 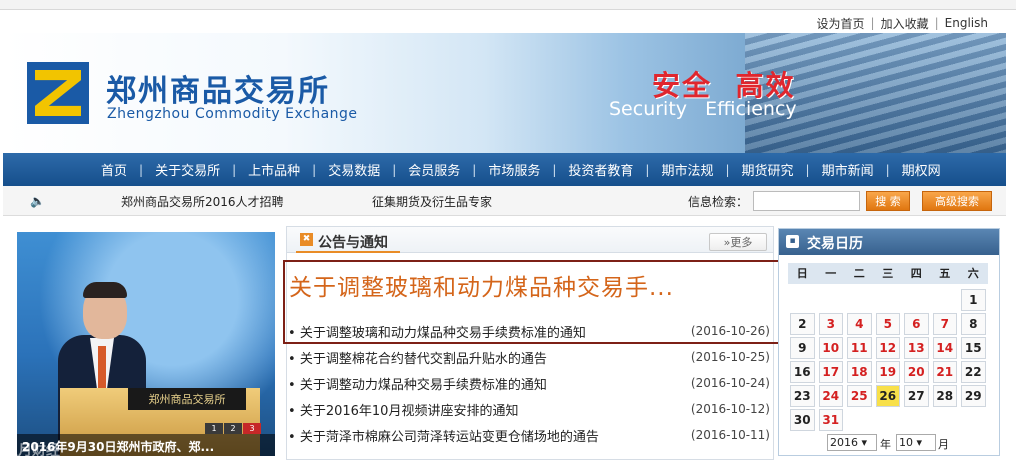 What do you see at coordinates (306, 239) in the screenshot?
I see `notice-icon: ✖` at bounding box center [306, 239].